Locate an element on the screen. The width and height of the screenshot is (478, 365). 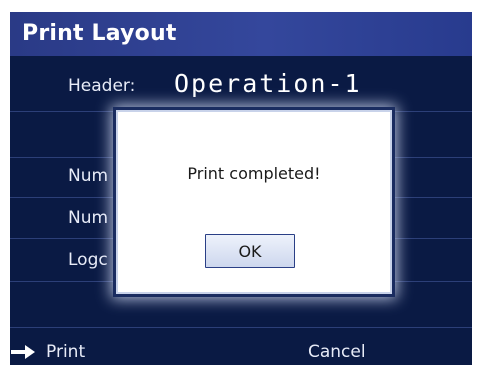
print-label: Print is located at coordinates (66, 352).